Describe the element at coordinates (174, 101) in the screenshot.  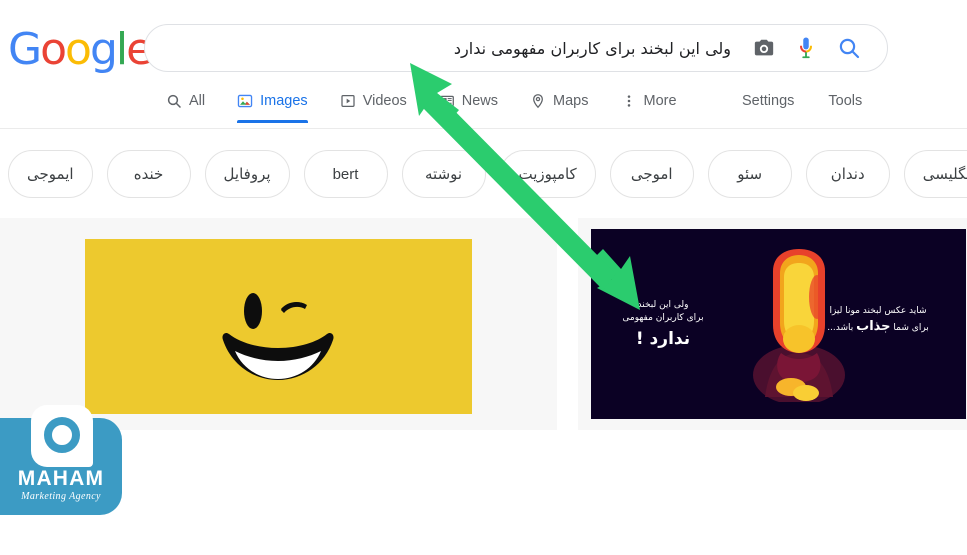
I see `magnifier-icon` at that location.